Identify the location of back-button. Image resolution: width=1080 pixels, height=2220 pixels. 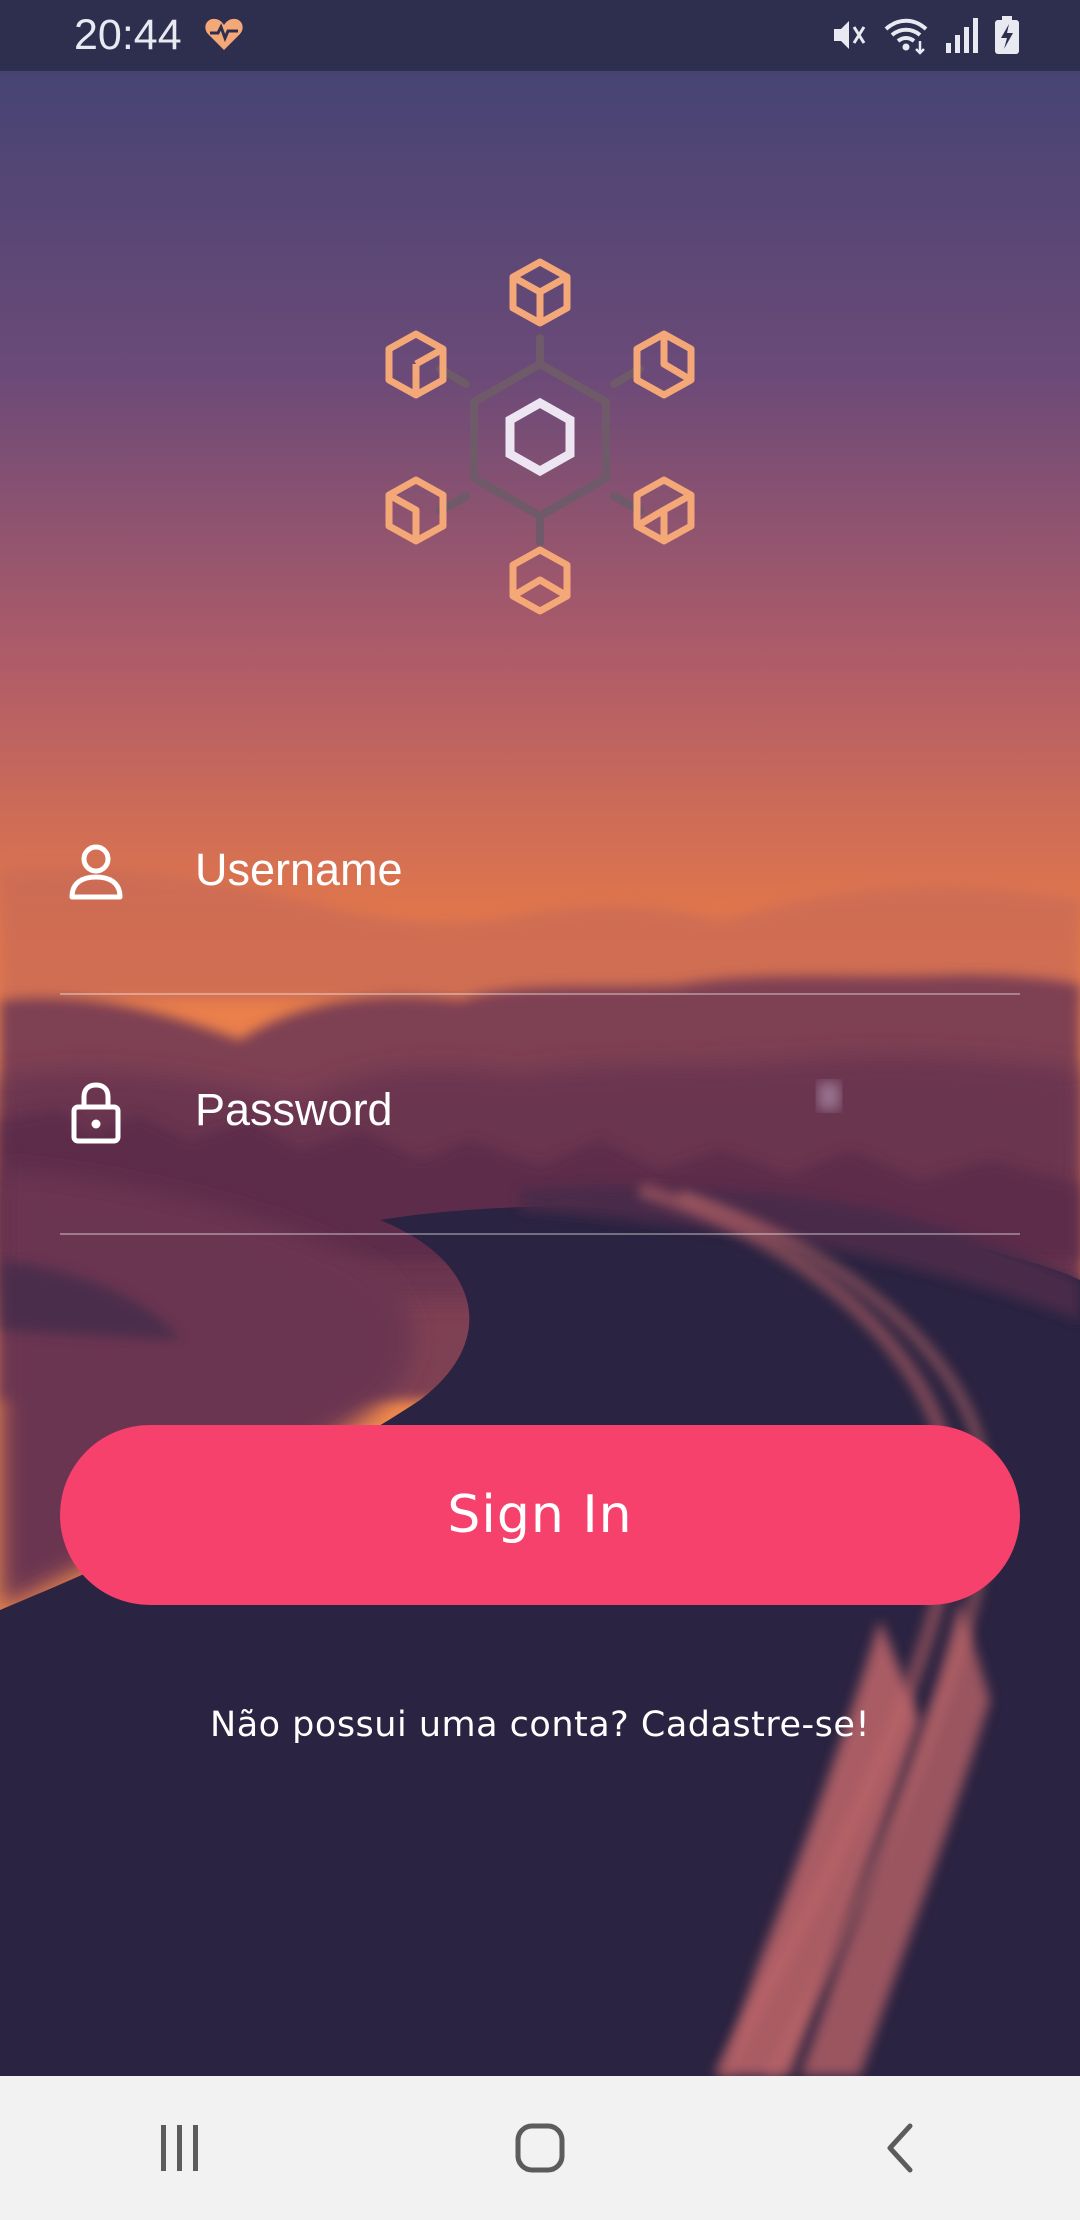
(900, 2148).